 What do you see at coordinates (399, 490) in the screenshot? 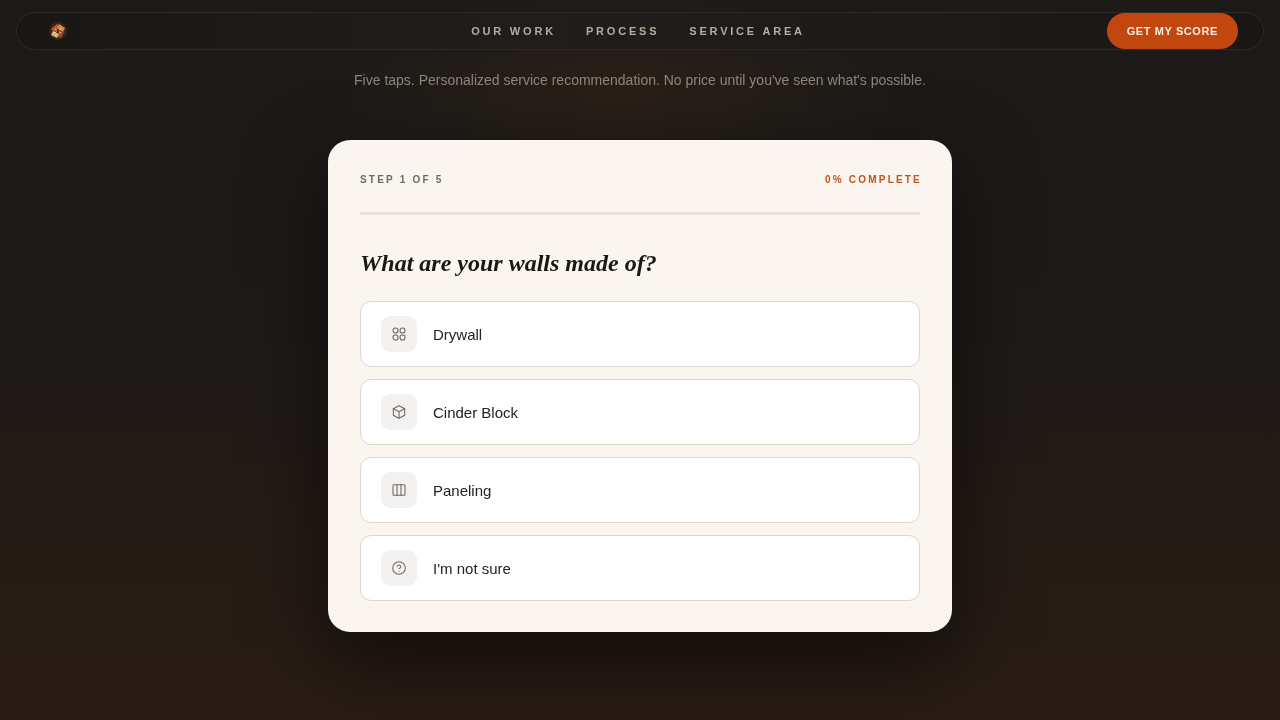
I see `columns-icon` at bounding box center [399, 490].